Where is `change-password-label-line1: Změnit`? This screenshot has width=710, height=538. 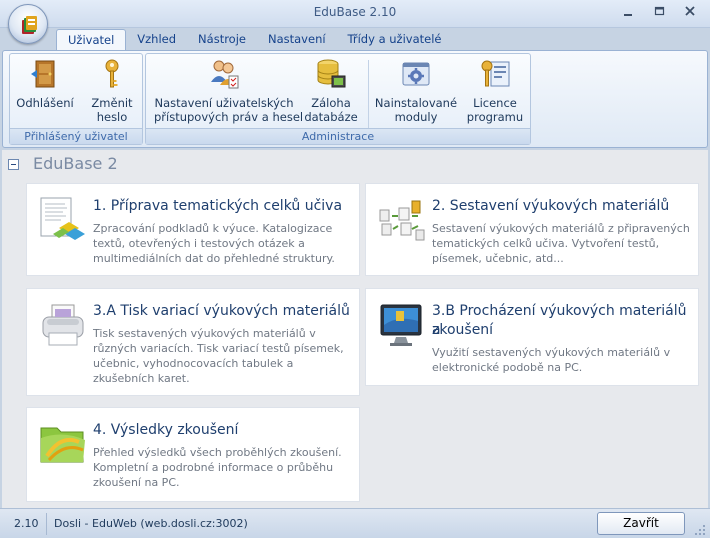
change-password-label-line1: Změnit is located at coordinates (112, 103).